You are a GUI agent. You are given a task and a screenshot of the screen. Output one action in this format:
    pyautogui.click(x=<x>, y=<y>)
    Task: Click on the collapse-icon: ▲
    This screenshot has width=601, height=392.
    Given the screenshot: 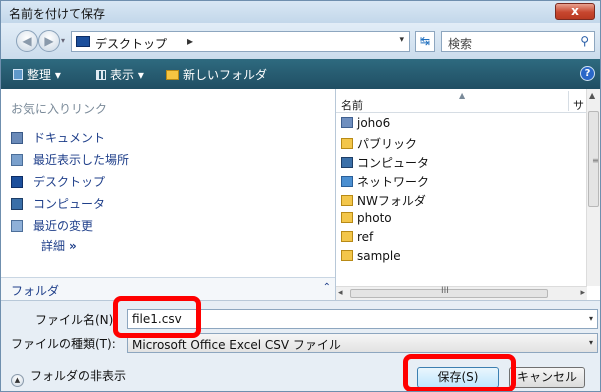 What is the action you would take?
    pyautogui.click(x=17, y=380)
    